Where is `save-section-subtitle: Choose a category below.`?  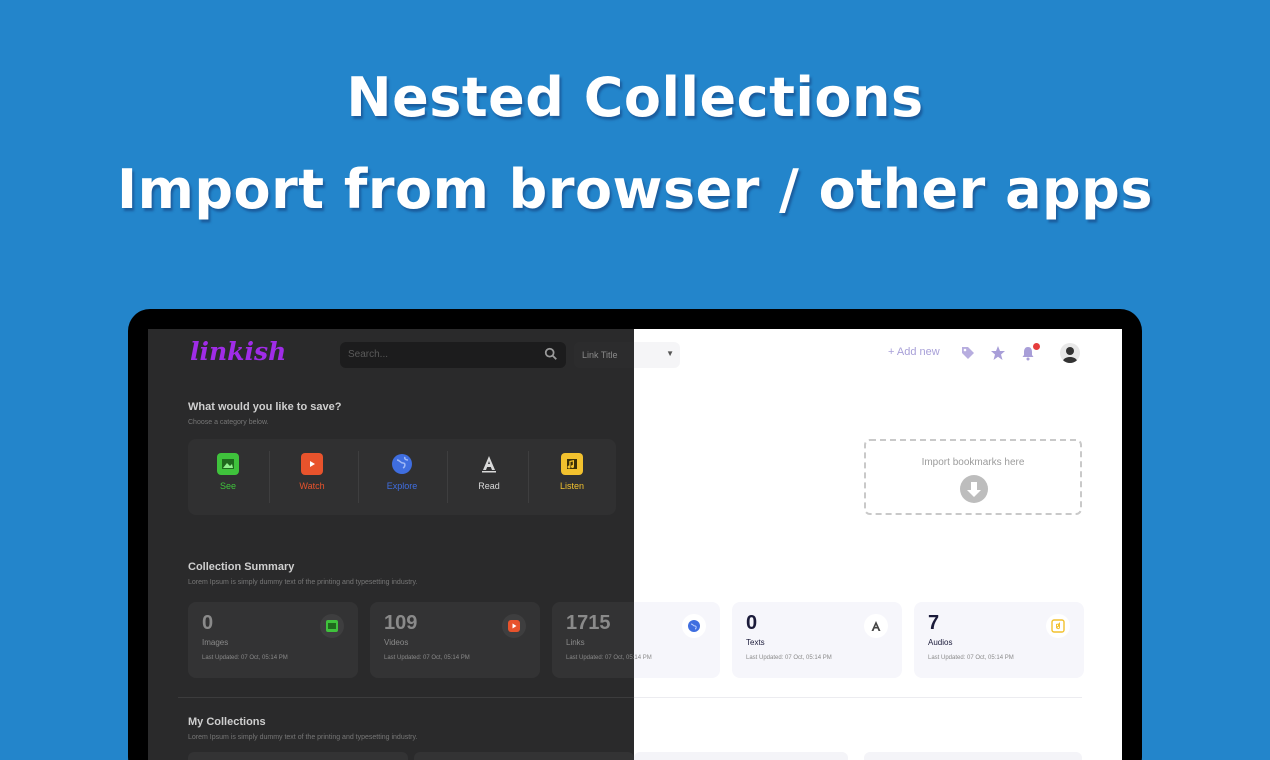
save-section-subtitle: Choose a category below. is located at coordinates (228, 422).